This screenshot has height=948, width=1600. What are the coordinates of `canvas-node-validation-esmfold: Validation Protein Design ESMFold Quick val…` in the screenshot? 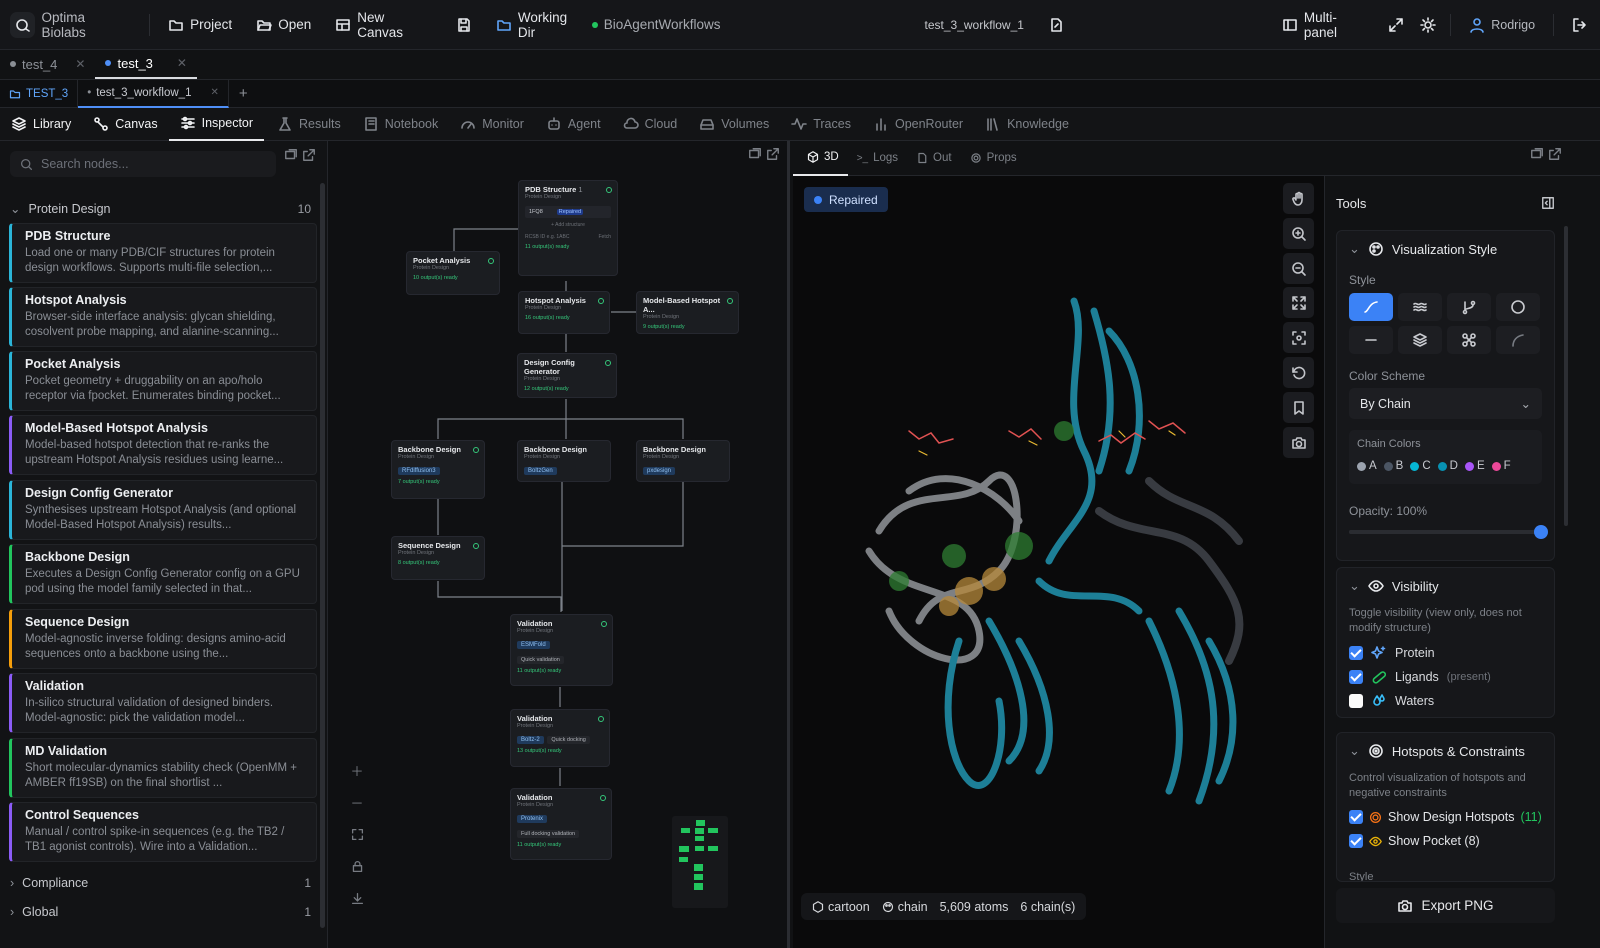 It's located at (561, 650).